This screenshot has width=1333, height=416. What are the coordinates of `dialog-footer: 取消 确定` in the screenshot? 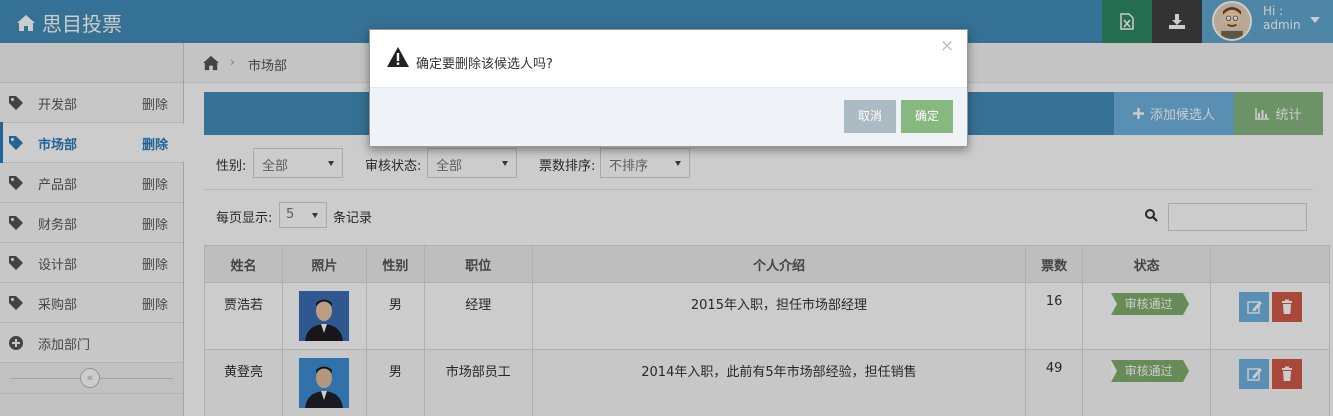 It's located at (668, 116).